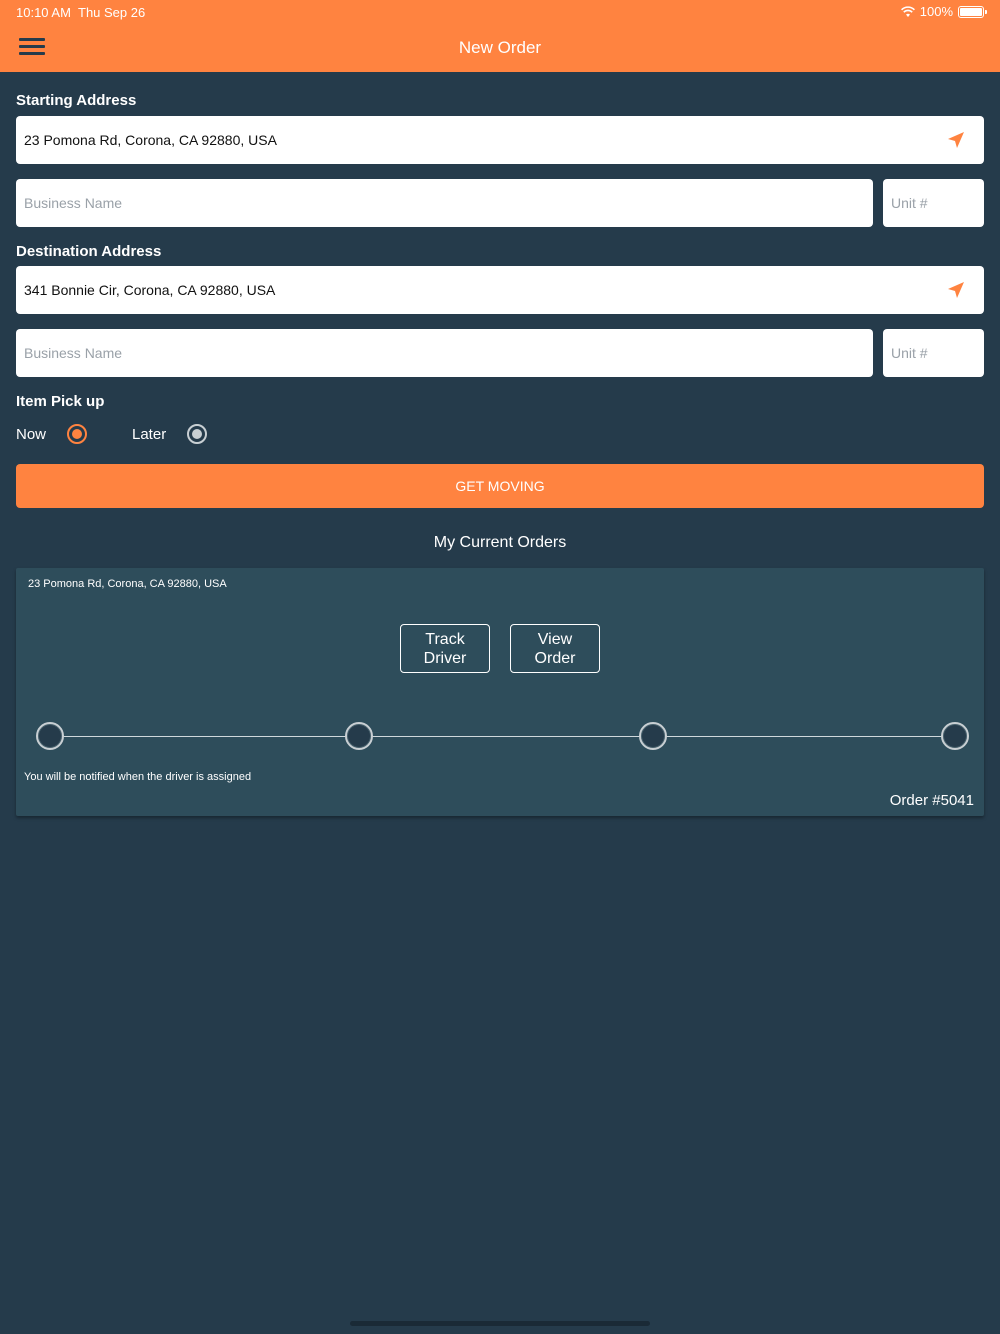  What do you see at coordinates (500, 140) in the screenshot?
I see `starting-address-field: 23 Pomona Rd, Corona, CA 92880, USA` at bounding box center [500, 140].